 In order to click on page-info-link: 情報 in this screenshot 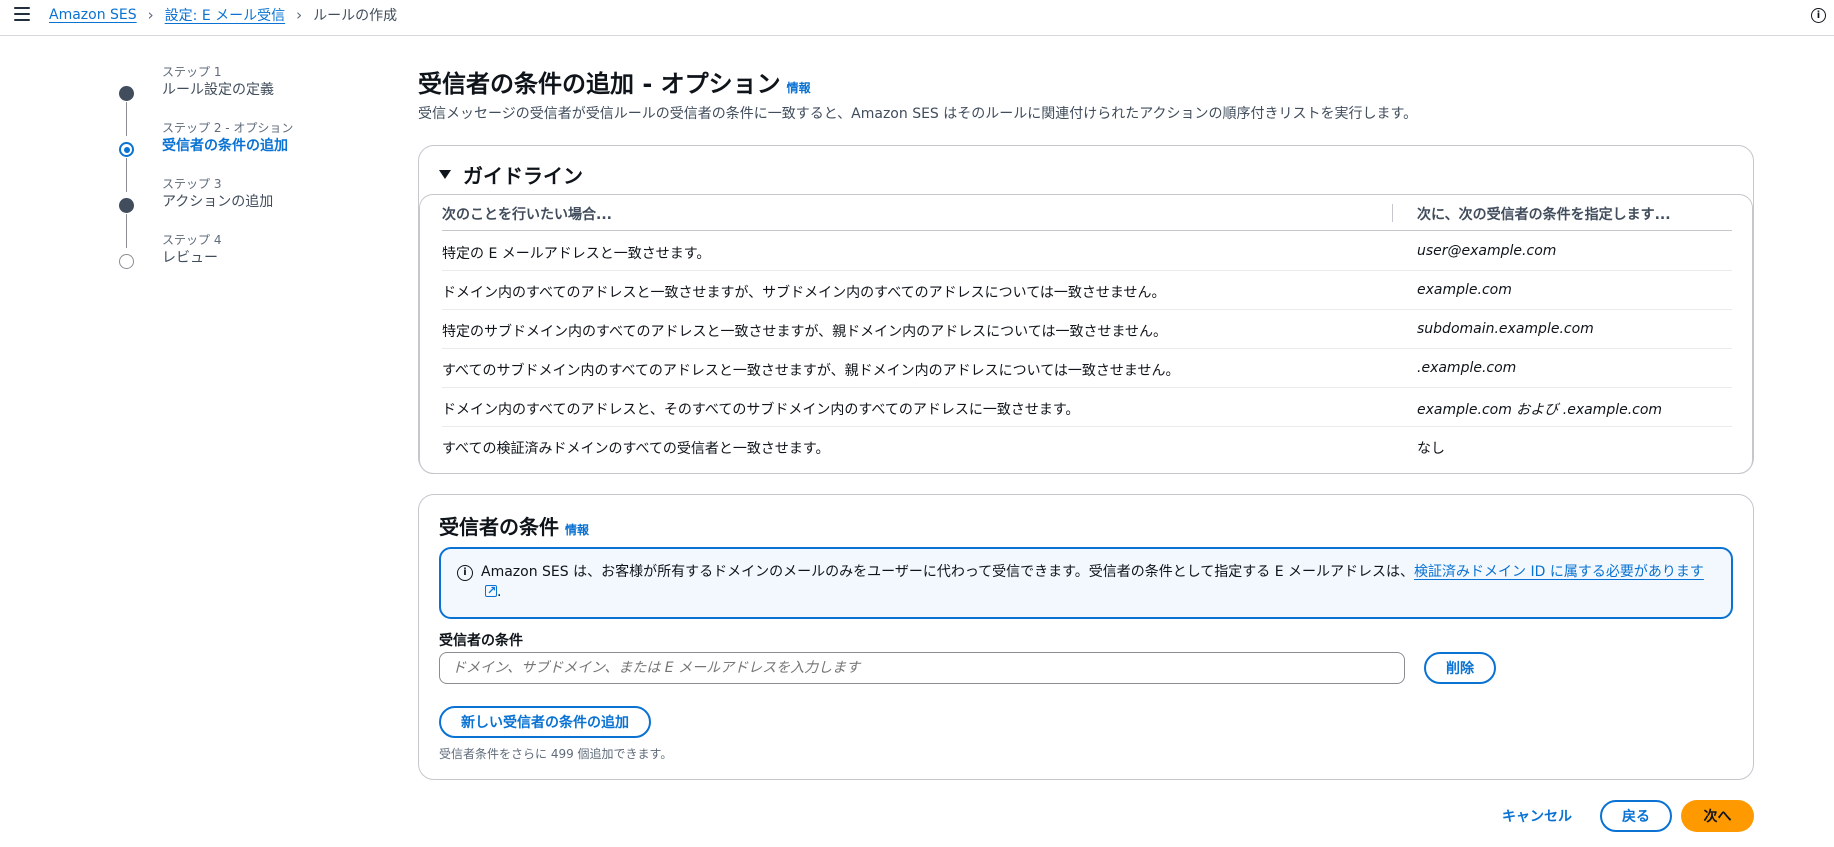, I will do `click(799, 87)`.